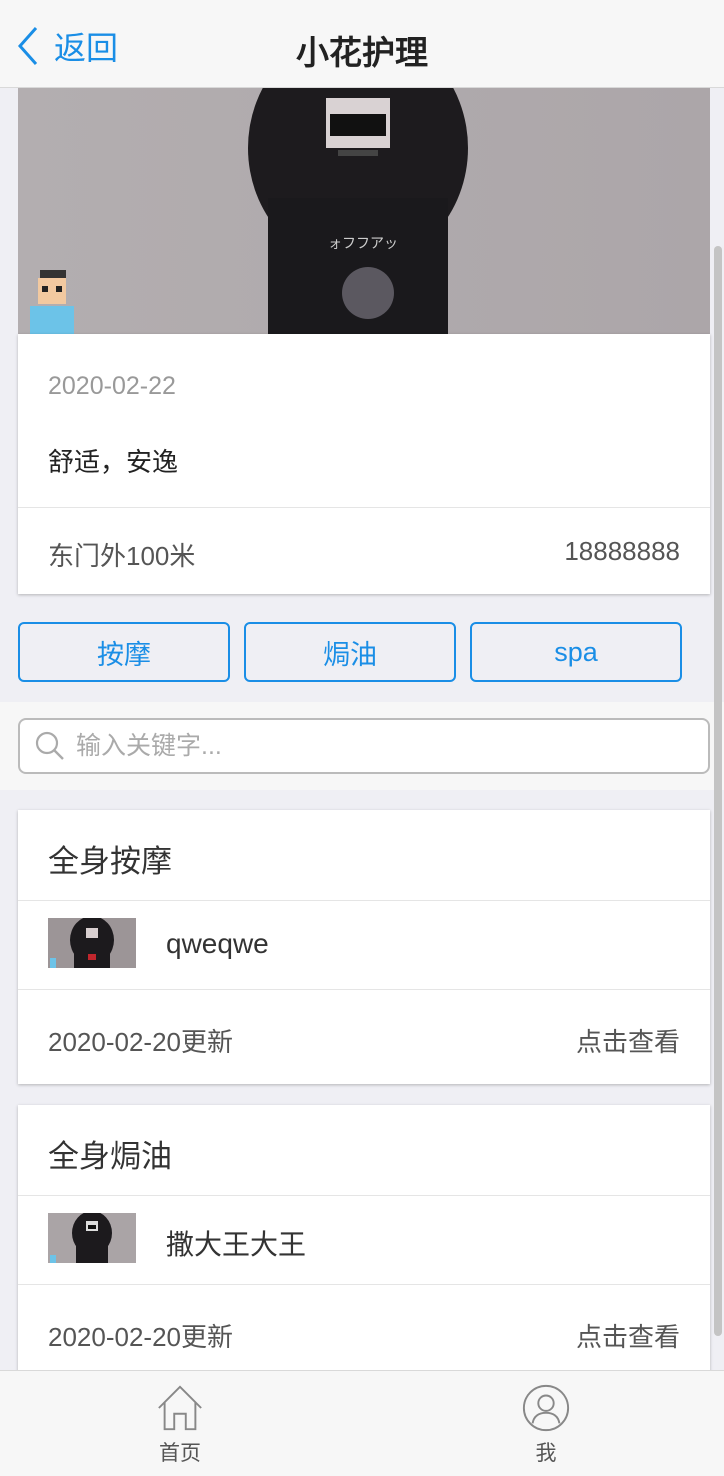 The height and width of the screenshot is (1476, 724). I want to click on tab-me: 我, so click(546, 1425).